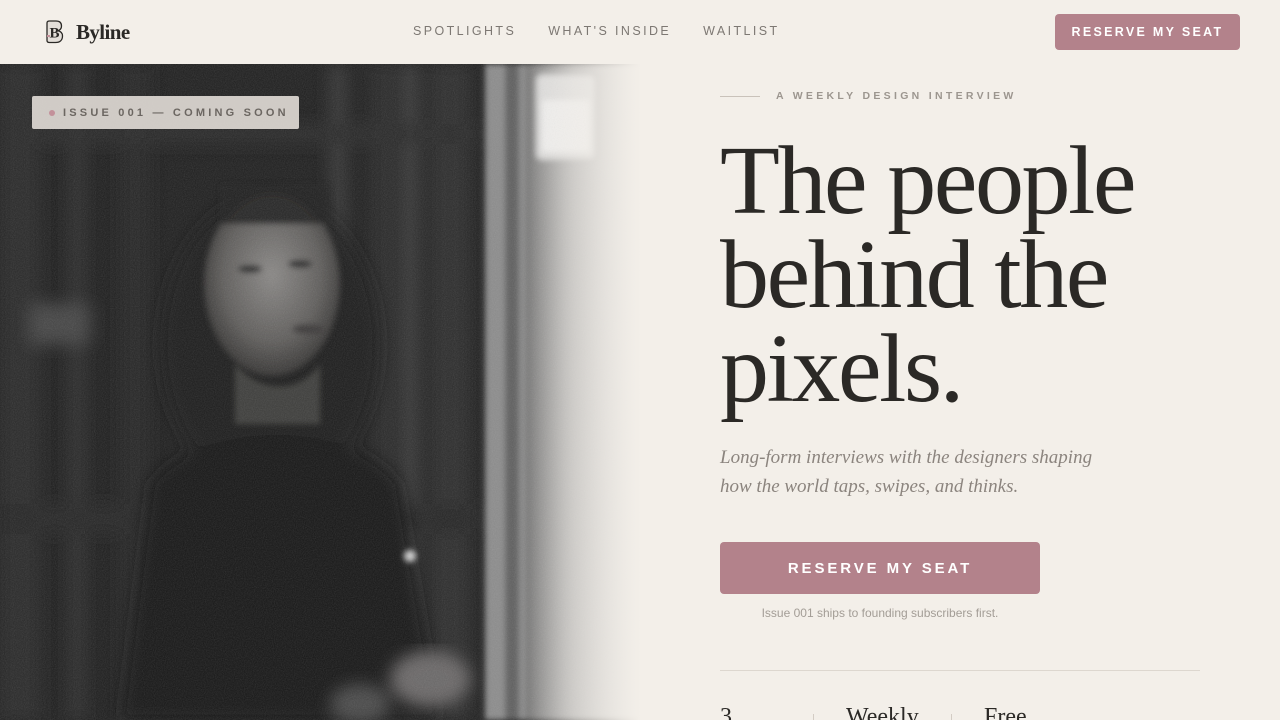 Image resolution: width=1280 pixels, height=720 pixels. I want to click on svg-text: B, so click(54, 34).